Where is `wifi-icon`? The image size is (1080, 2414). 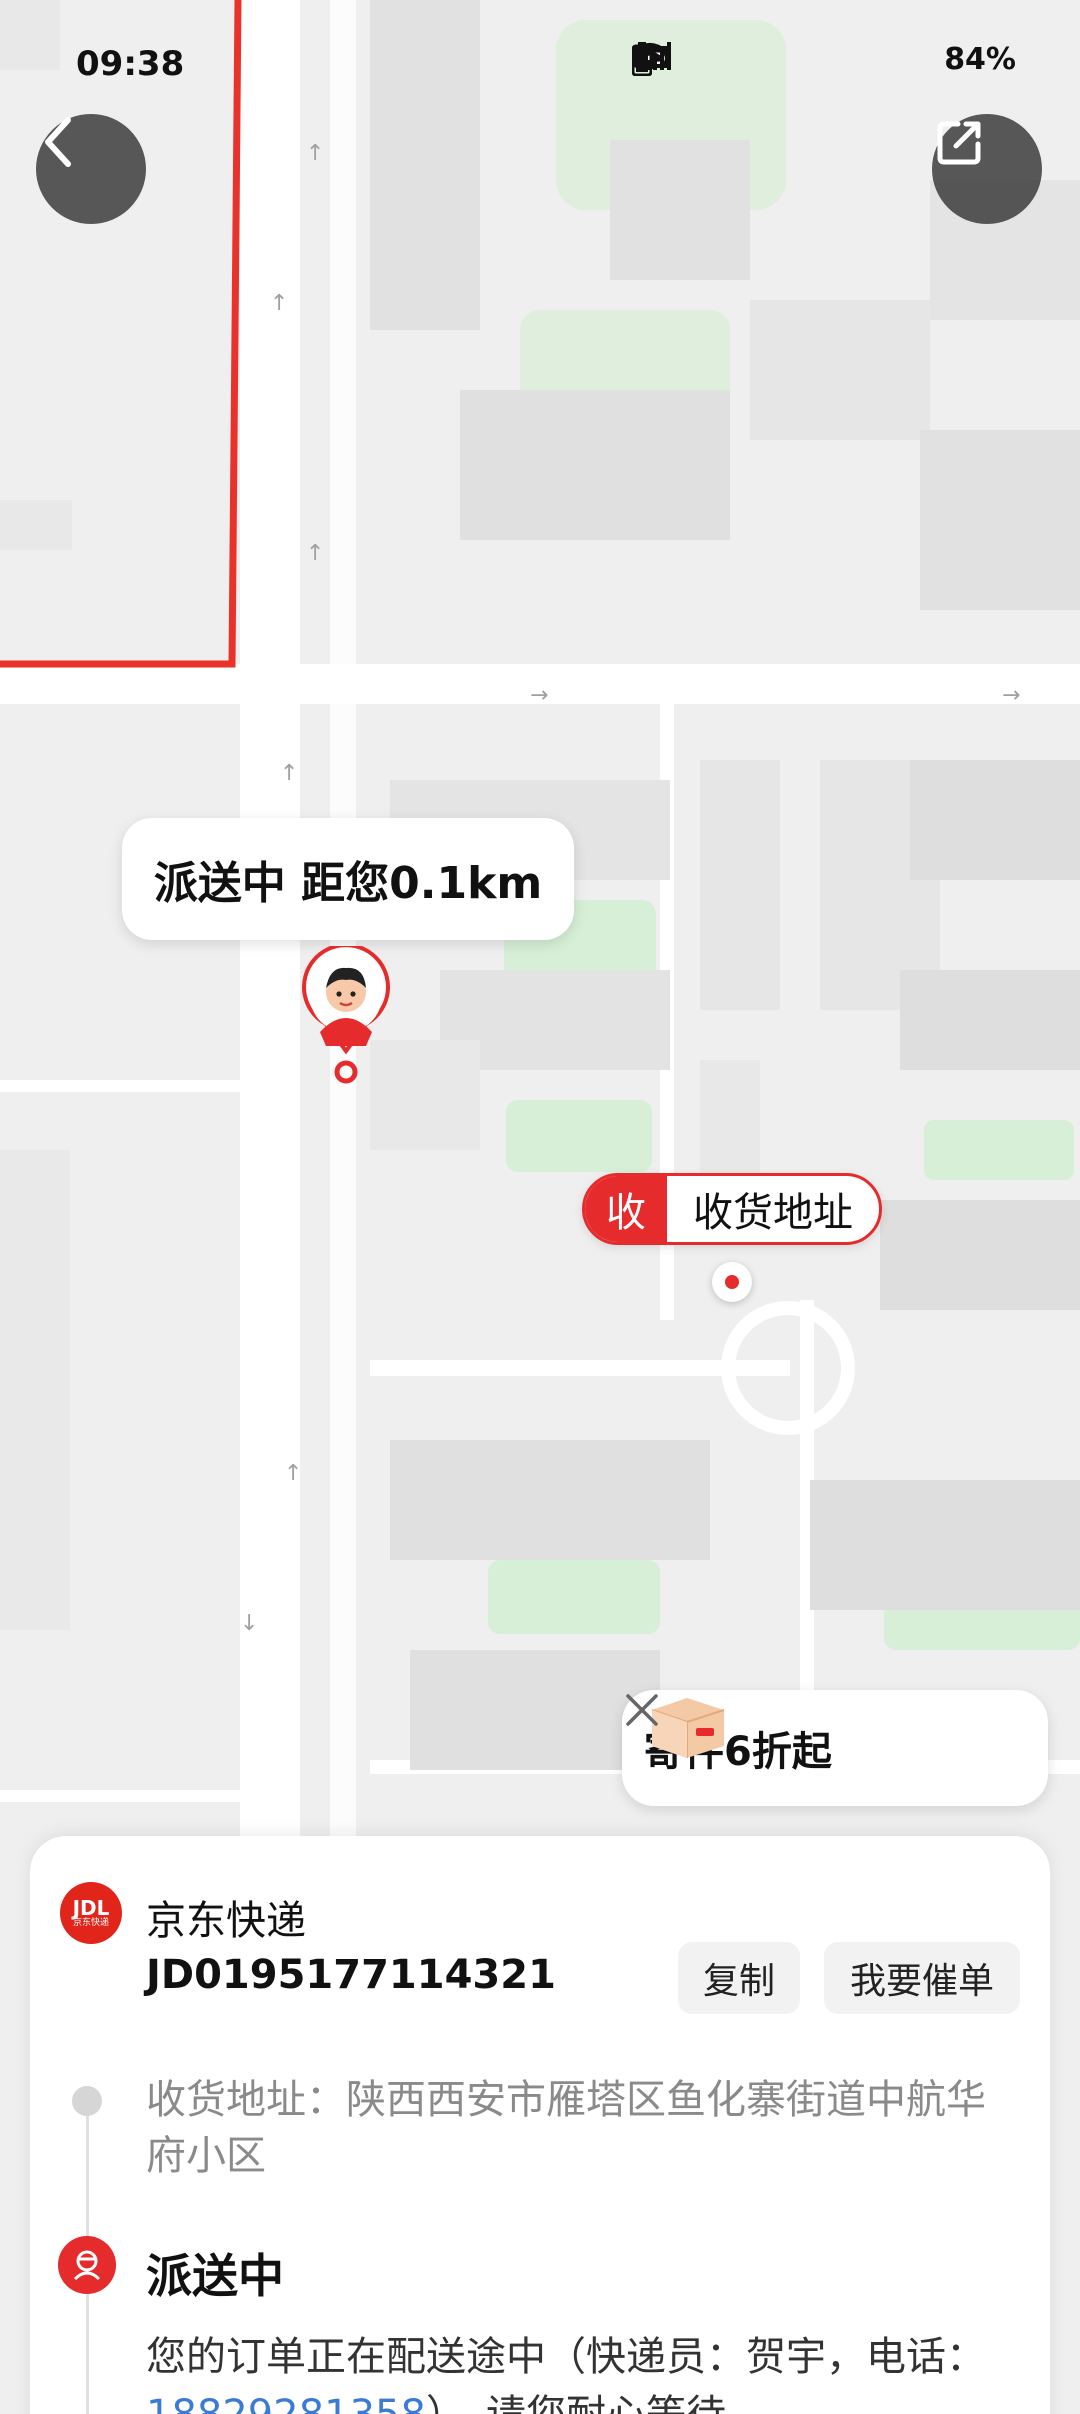 wifi-icon is located at coordinates (701, 60).